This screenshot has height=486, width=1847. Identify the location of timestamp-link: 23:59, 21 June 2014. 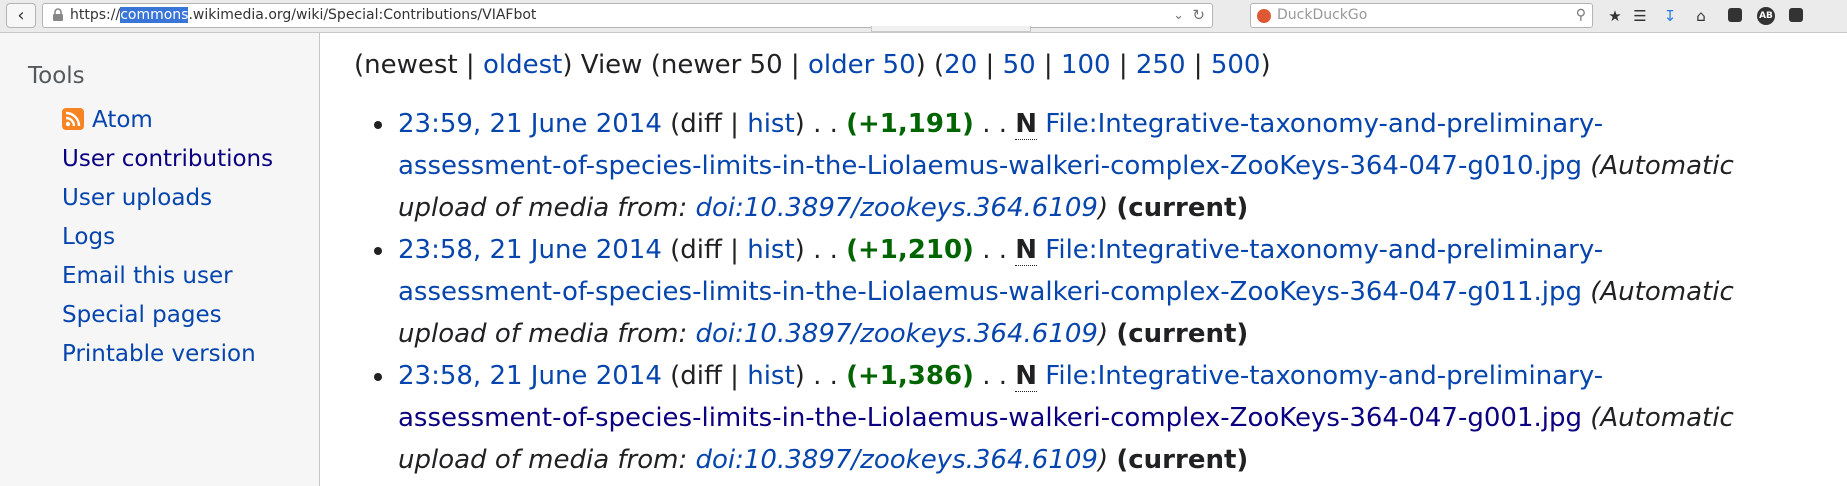
(530, 124).